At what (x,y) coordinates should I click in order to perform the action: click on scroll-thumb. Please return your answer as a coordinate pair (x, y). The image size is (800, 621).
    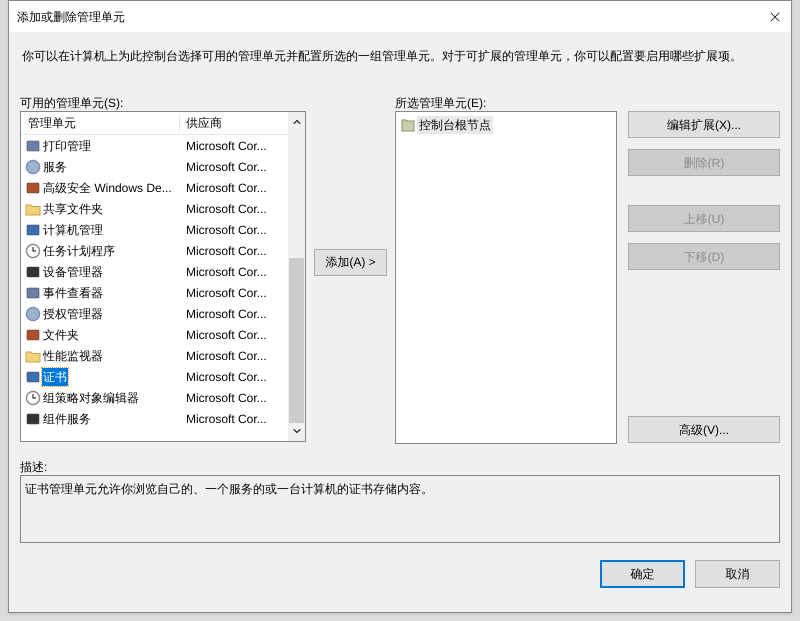
    Looking at the image, I should click on (296, 340).